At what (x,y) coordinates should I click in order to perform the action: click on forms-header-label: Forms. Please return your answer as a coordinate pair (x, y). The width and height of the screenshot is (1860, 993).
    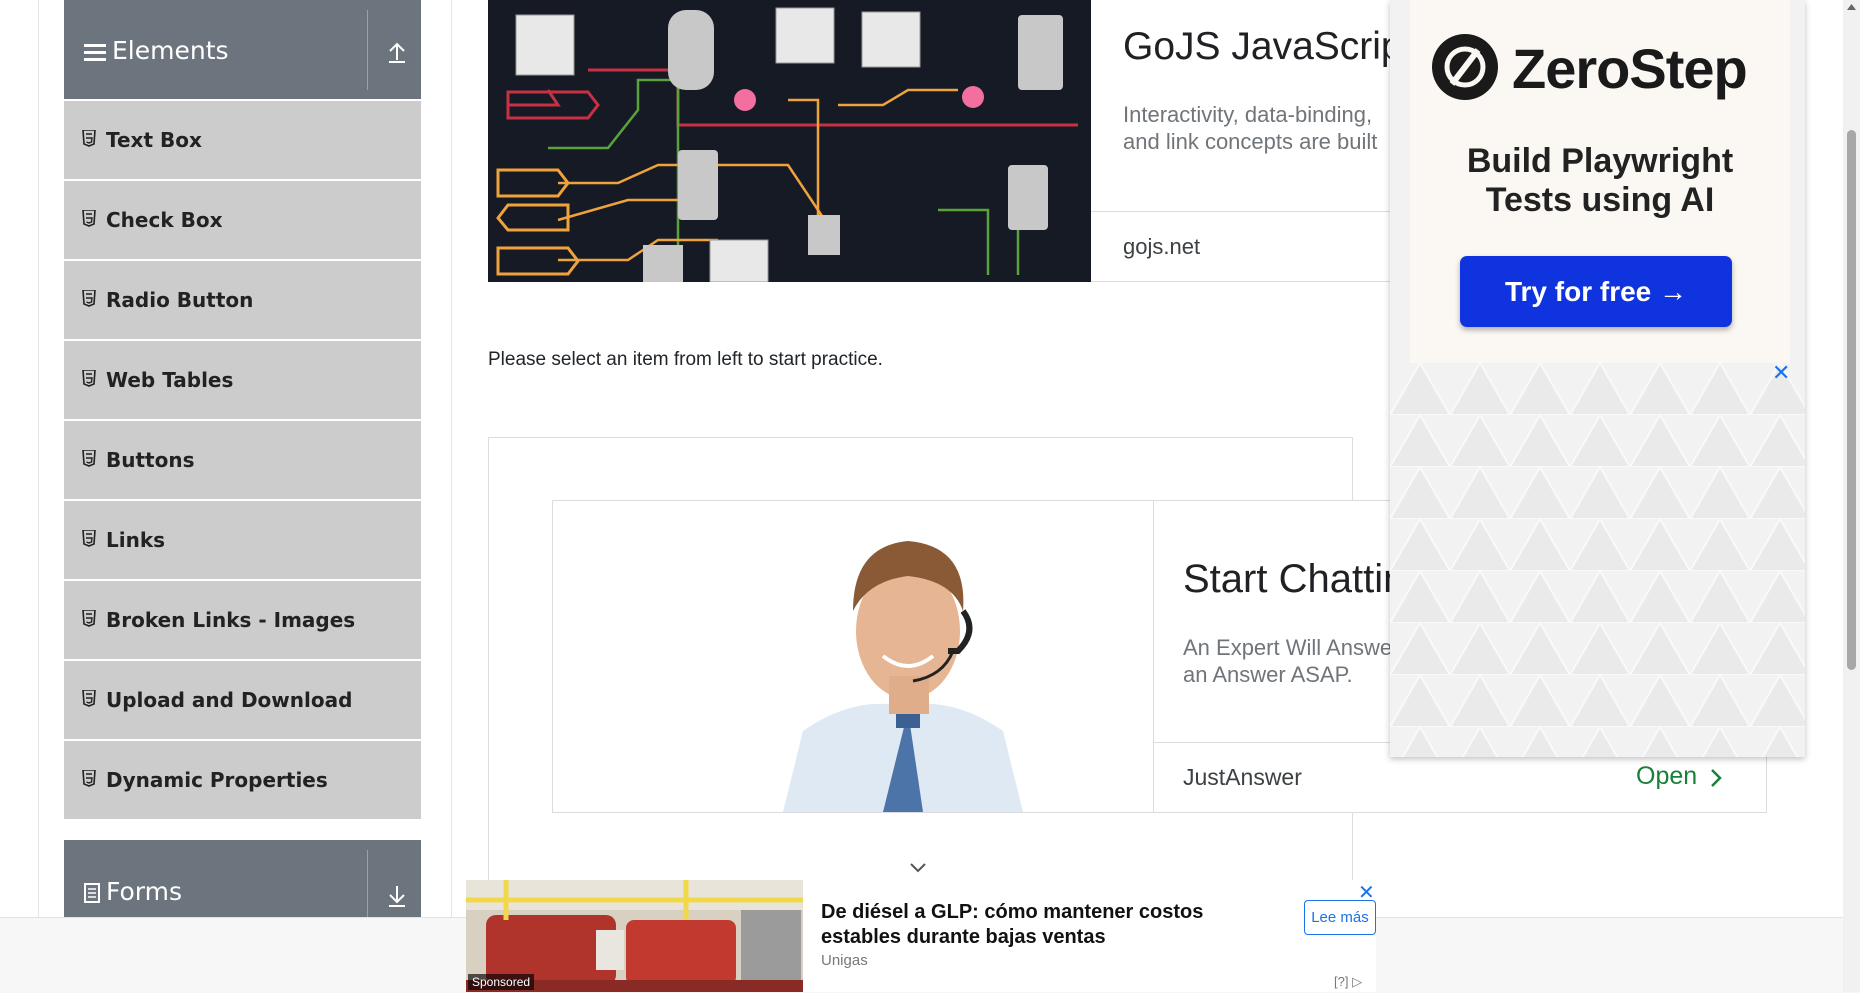
    Looking at the image, I should click on (144, 891).